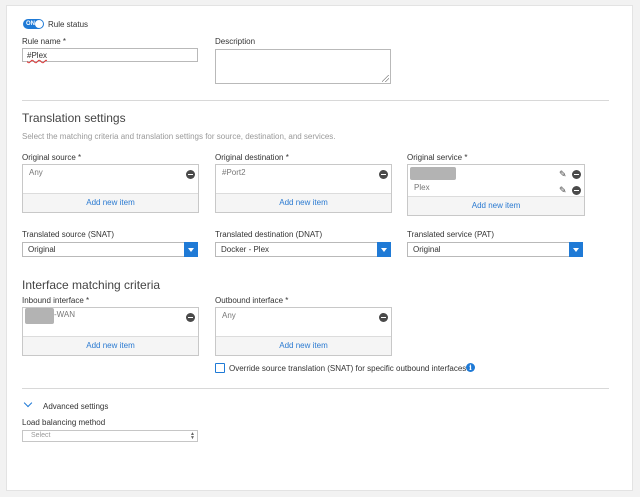  I want to click on rule-name-label: Rule name *, so click(44, 41).